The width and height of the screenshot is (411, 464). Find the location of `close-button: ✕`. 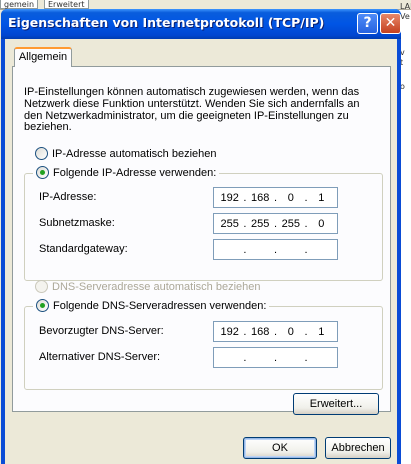

close-button: ✕ is located at coordinates (390, 23).